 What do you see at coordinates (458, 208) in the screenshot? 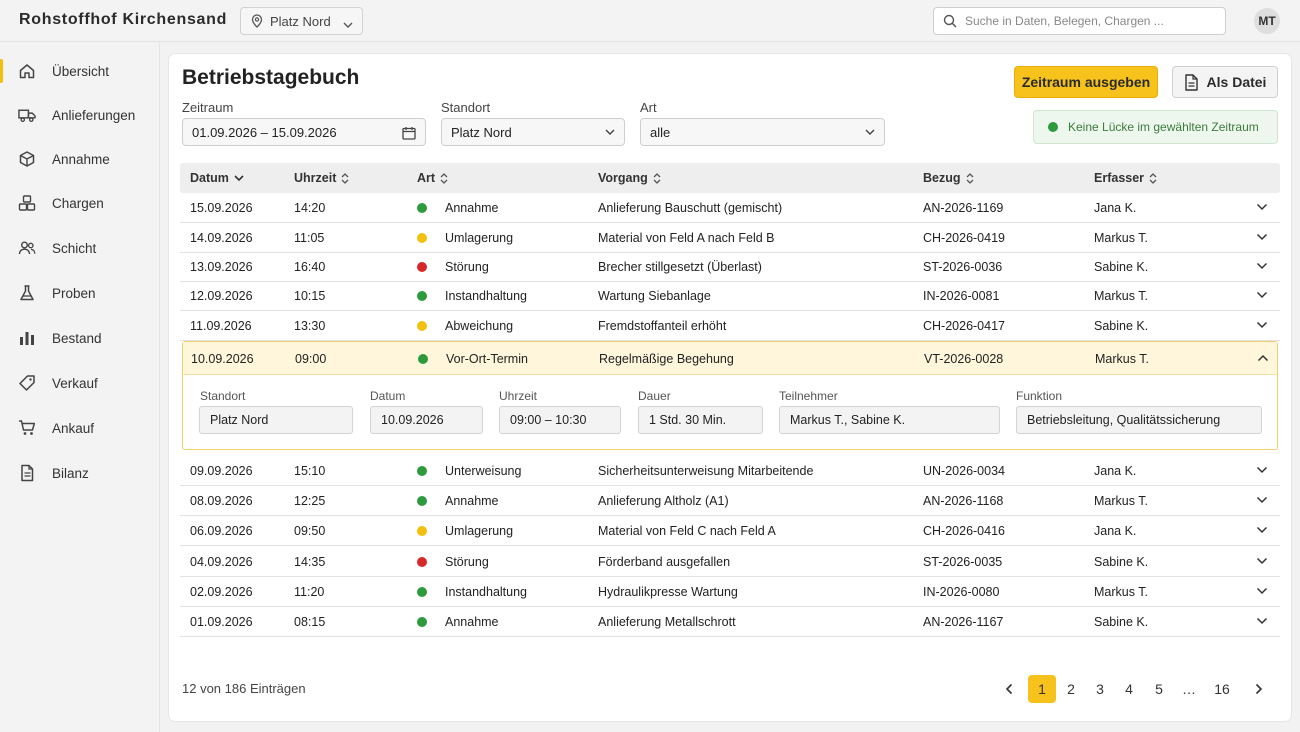
I see `cell-art: Annahme` at bounding box center [458, 208].